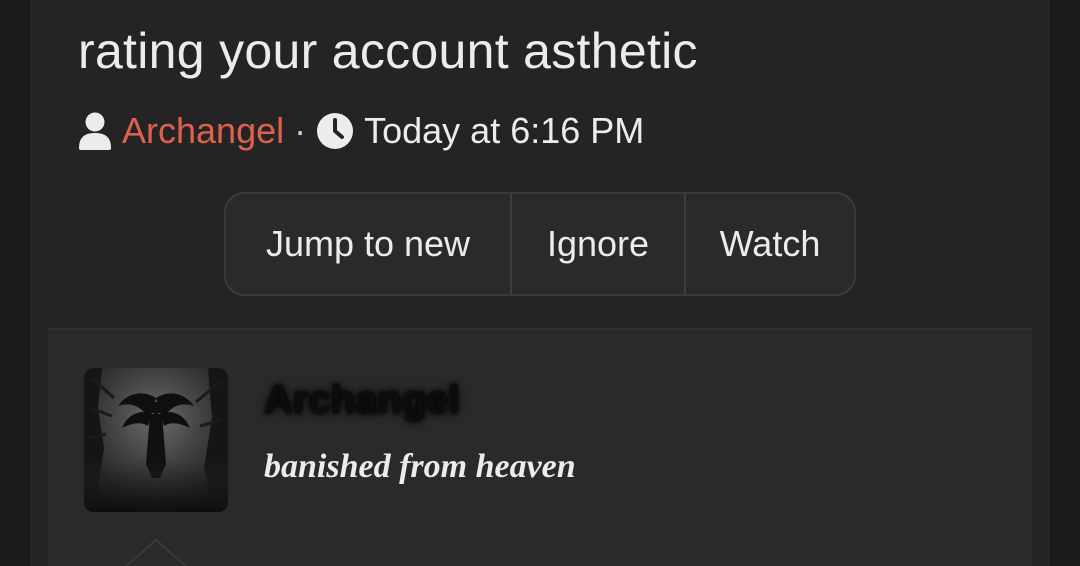 The width and height of the screenshot is (1080, 566). Describe the element at coordinates (504, 131) in the screenshot. I see `thread-date: Today at 6:16 PM` at that location.